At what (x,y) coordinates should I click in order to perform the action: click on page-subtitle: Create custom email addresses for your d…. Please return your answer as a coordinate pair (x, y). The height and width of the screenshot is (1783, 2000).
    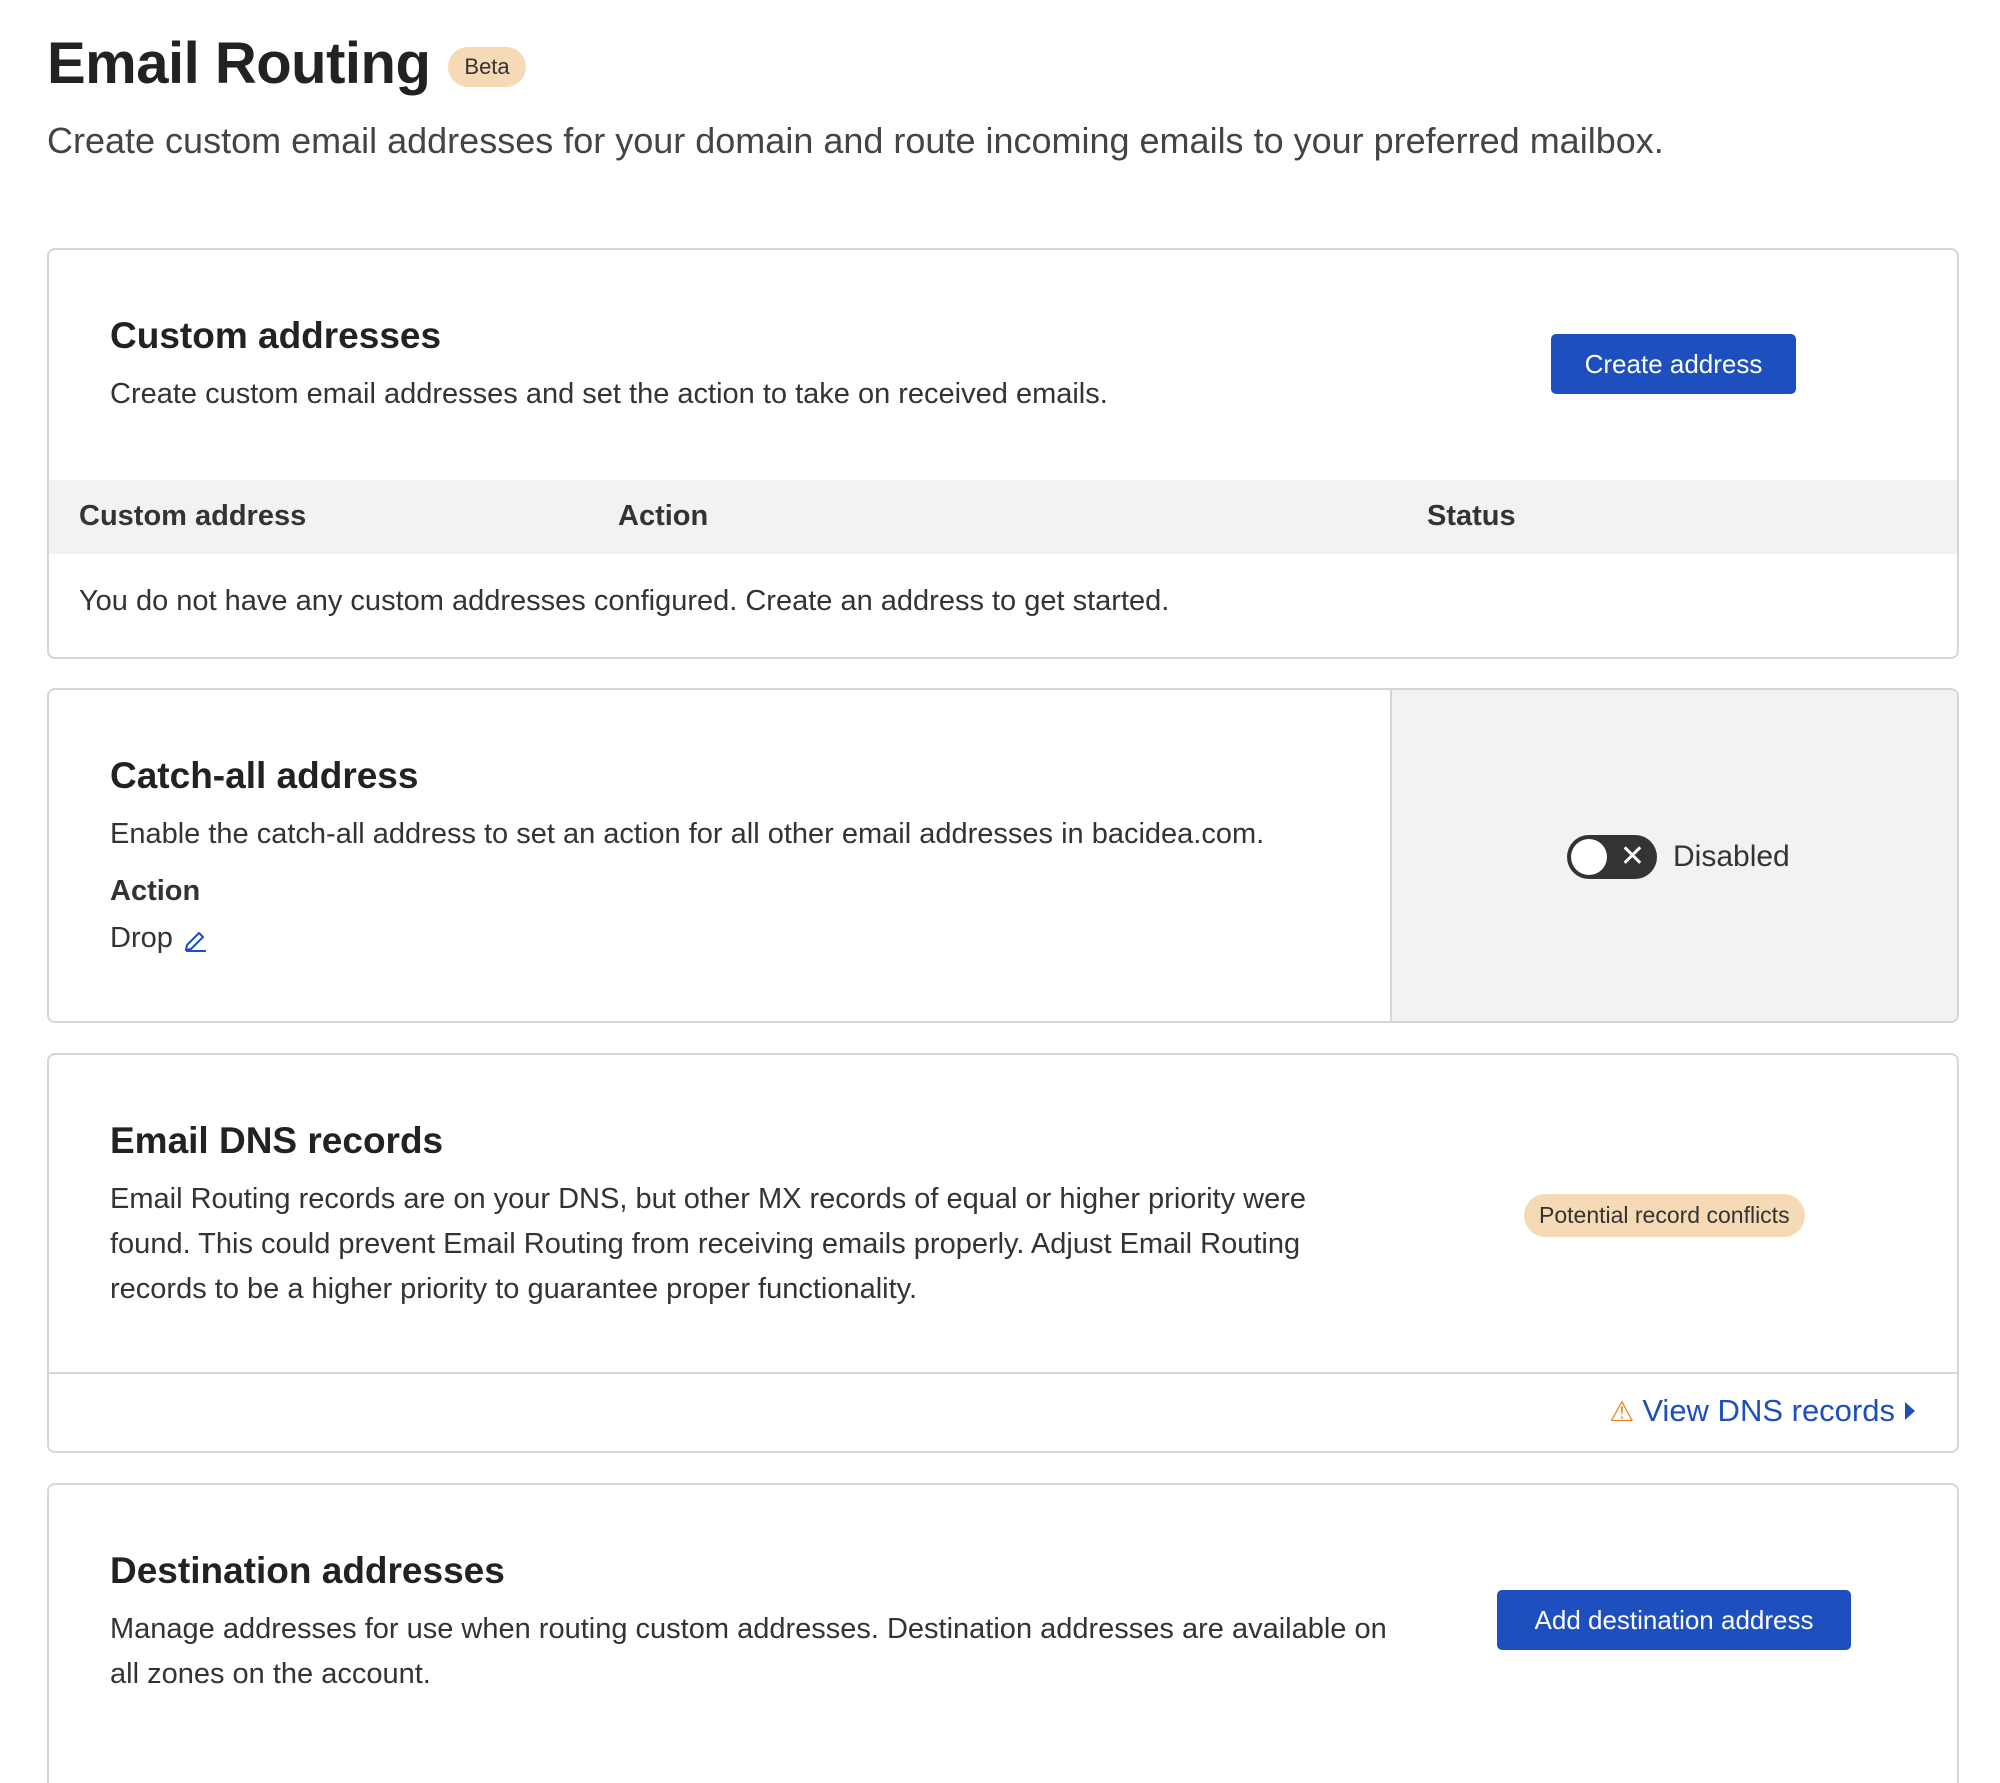
    Looking at the image, I should click on (855, 140).